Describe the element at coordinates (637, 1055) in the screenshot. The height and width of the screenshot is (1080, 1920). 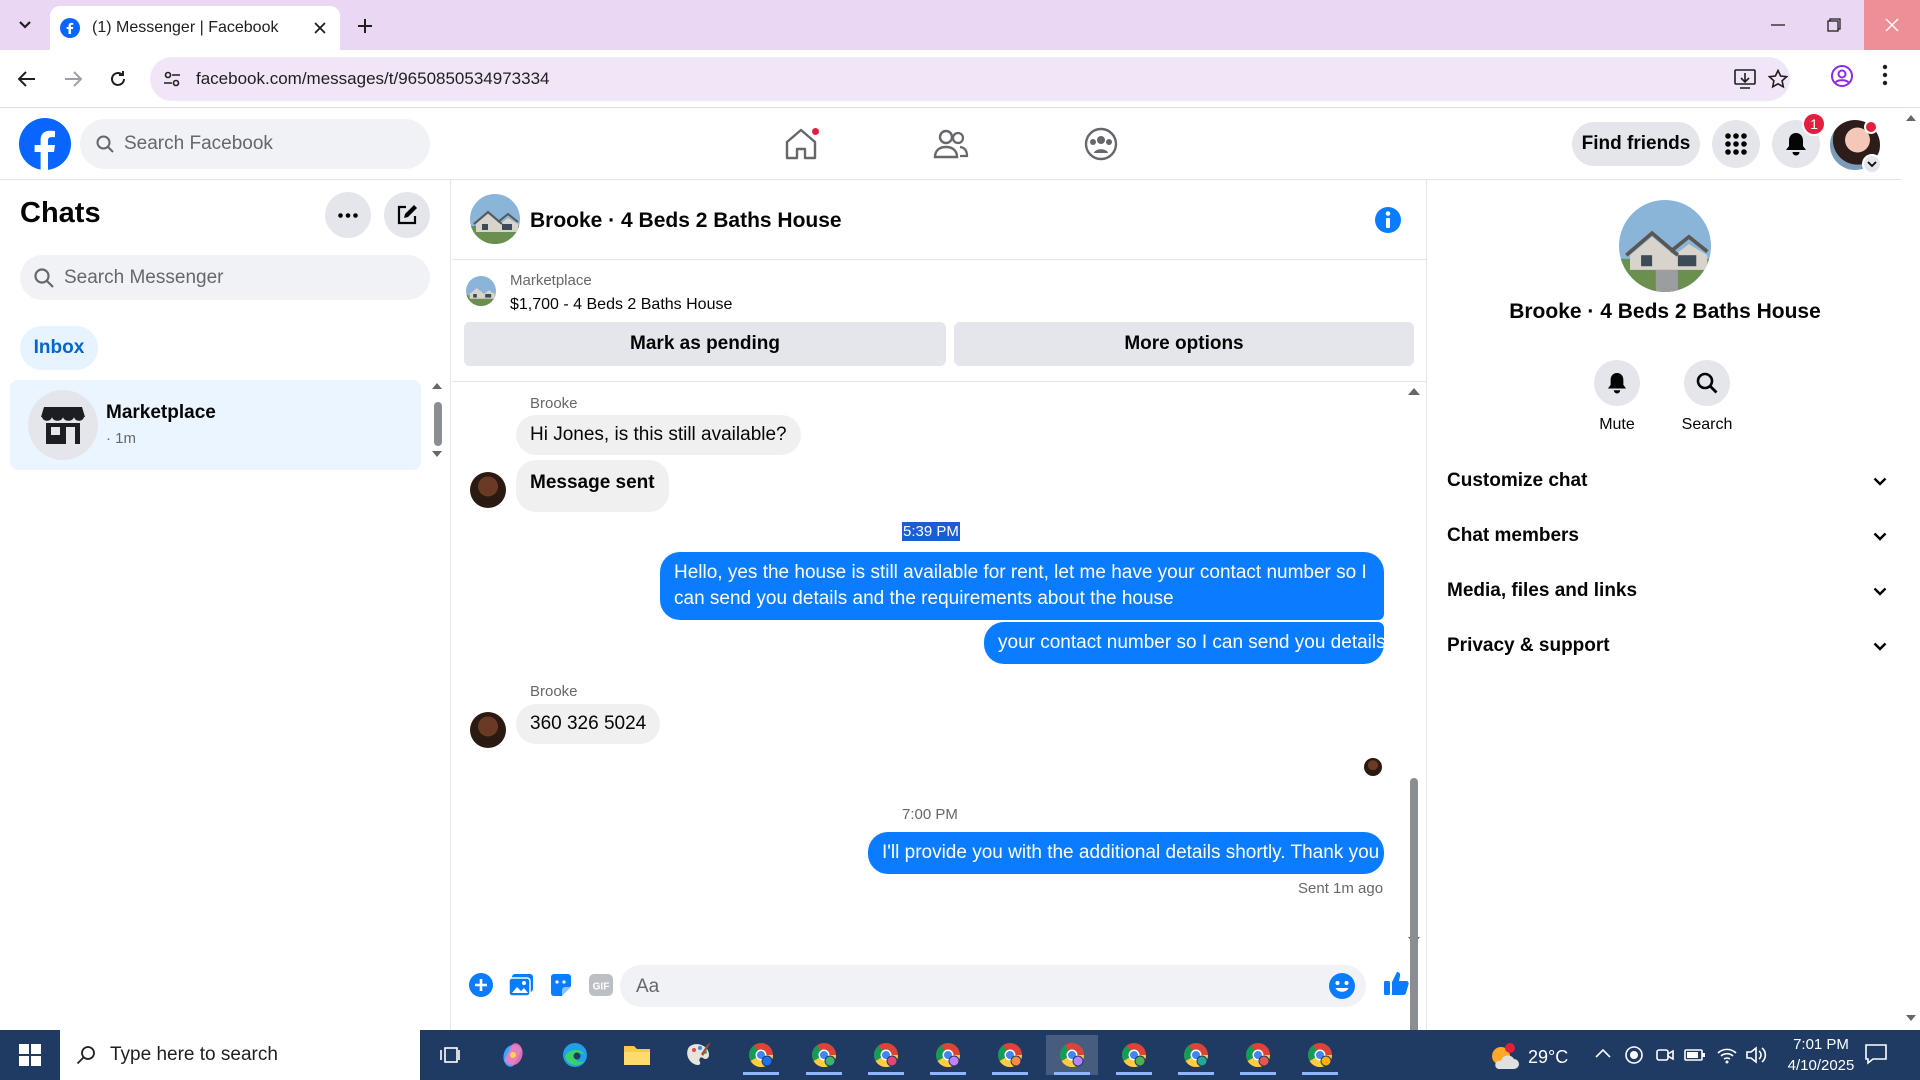
I see `file-explorer-app` at that location.